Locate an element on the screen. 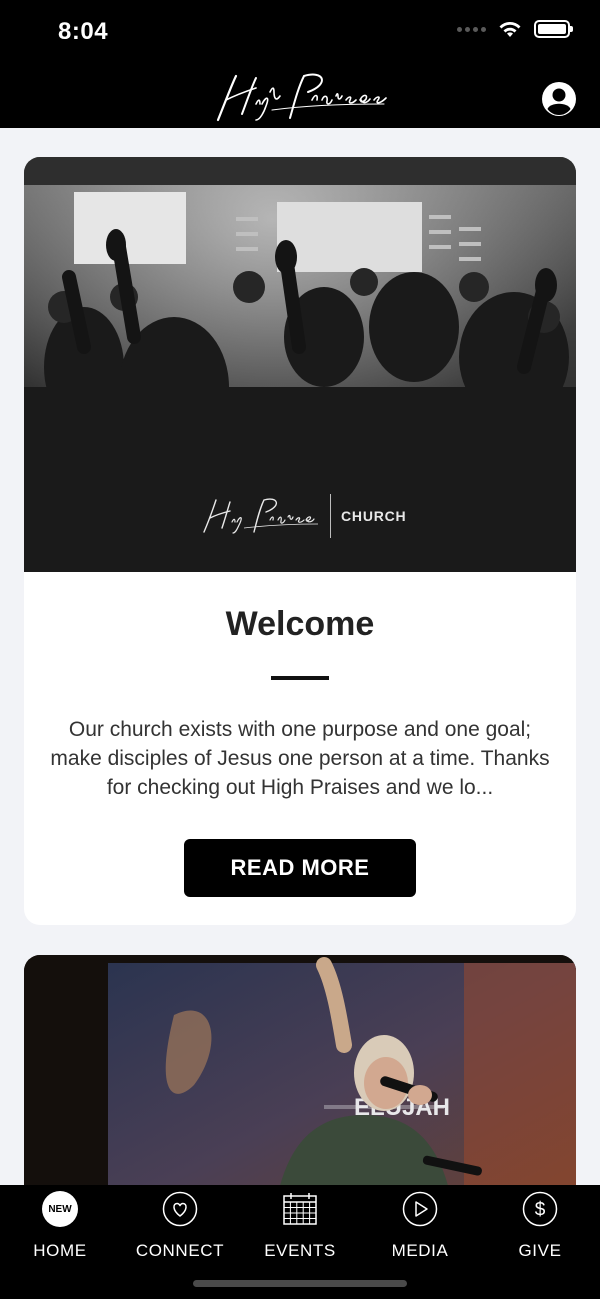 The width and height of the screenshot is (600, 1299). read-more-button: READ MORE is located at coordinates (300, 868).